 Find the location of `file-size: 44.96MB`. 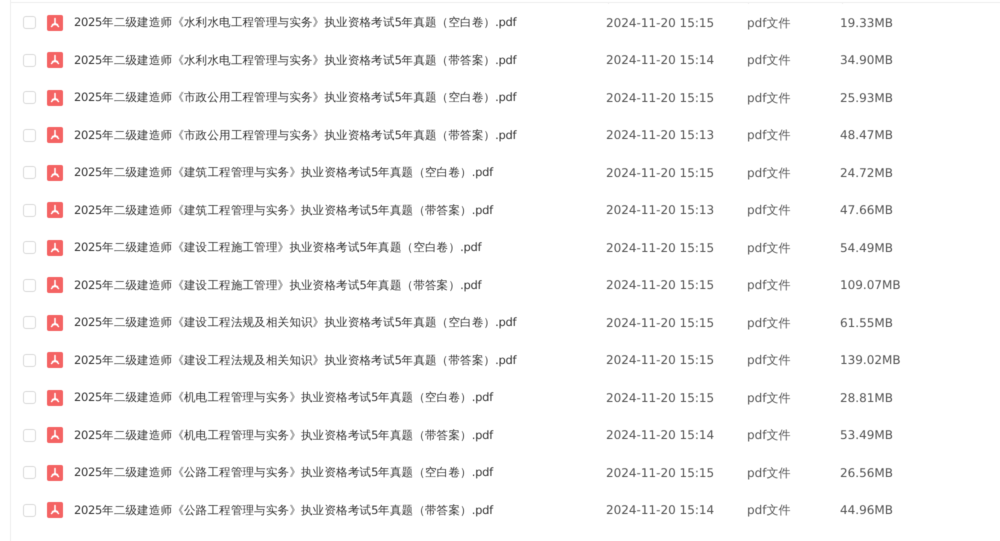

file-size: 44.96MB is located at coordinates (866, 511).